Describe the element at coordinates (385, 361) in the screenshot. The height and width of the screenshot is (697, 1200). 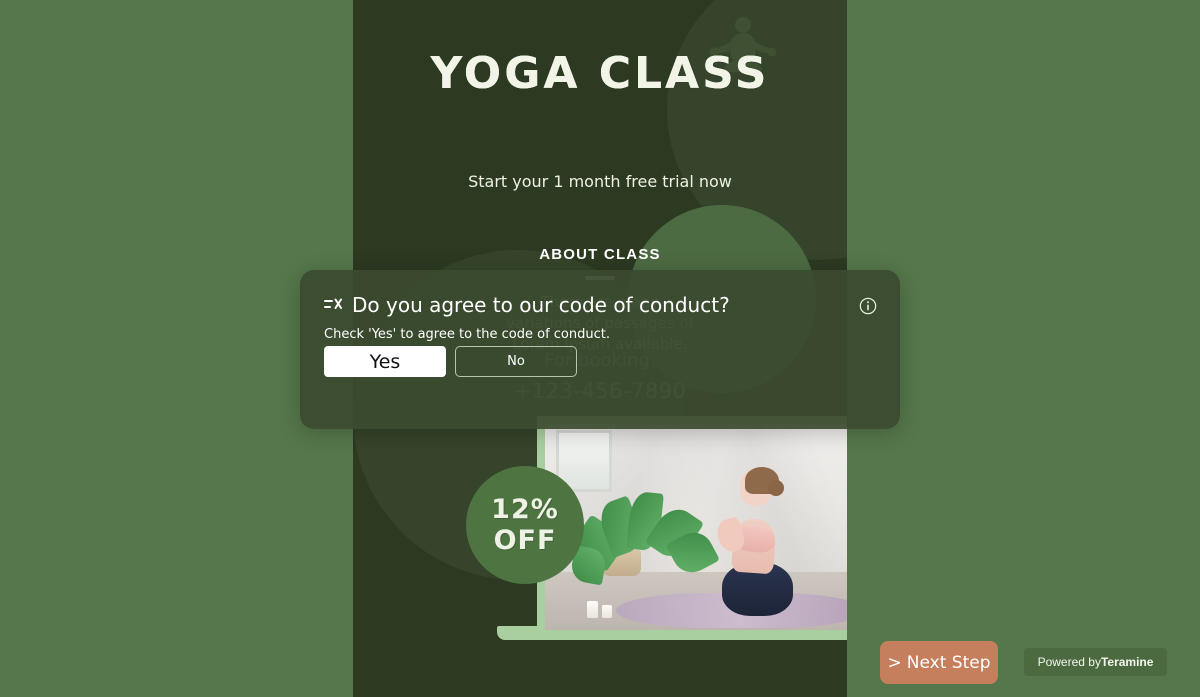
I see `yes-button: Yes` at that location.